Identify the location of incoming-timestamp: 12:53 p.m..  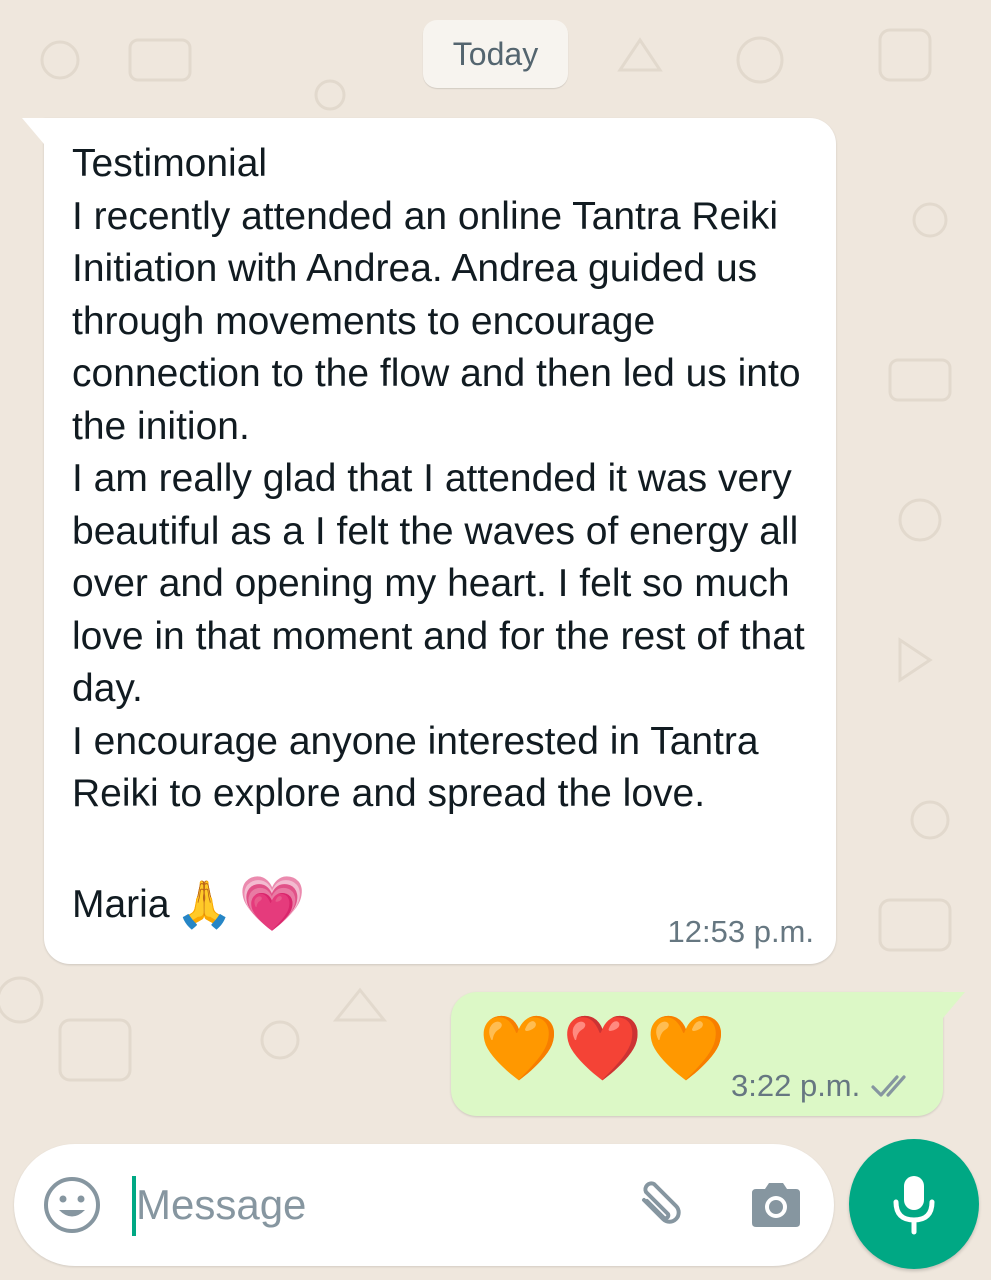
(740, 931).